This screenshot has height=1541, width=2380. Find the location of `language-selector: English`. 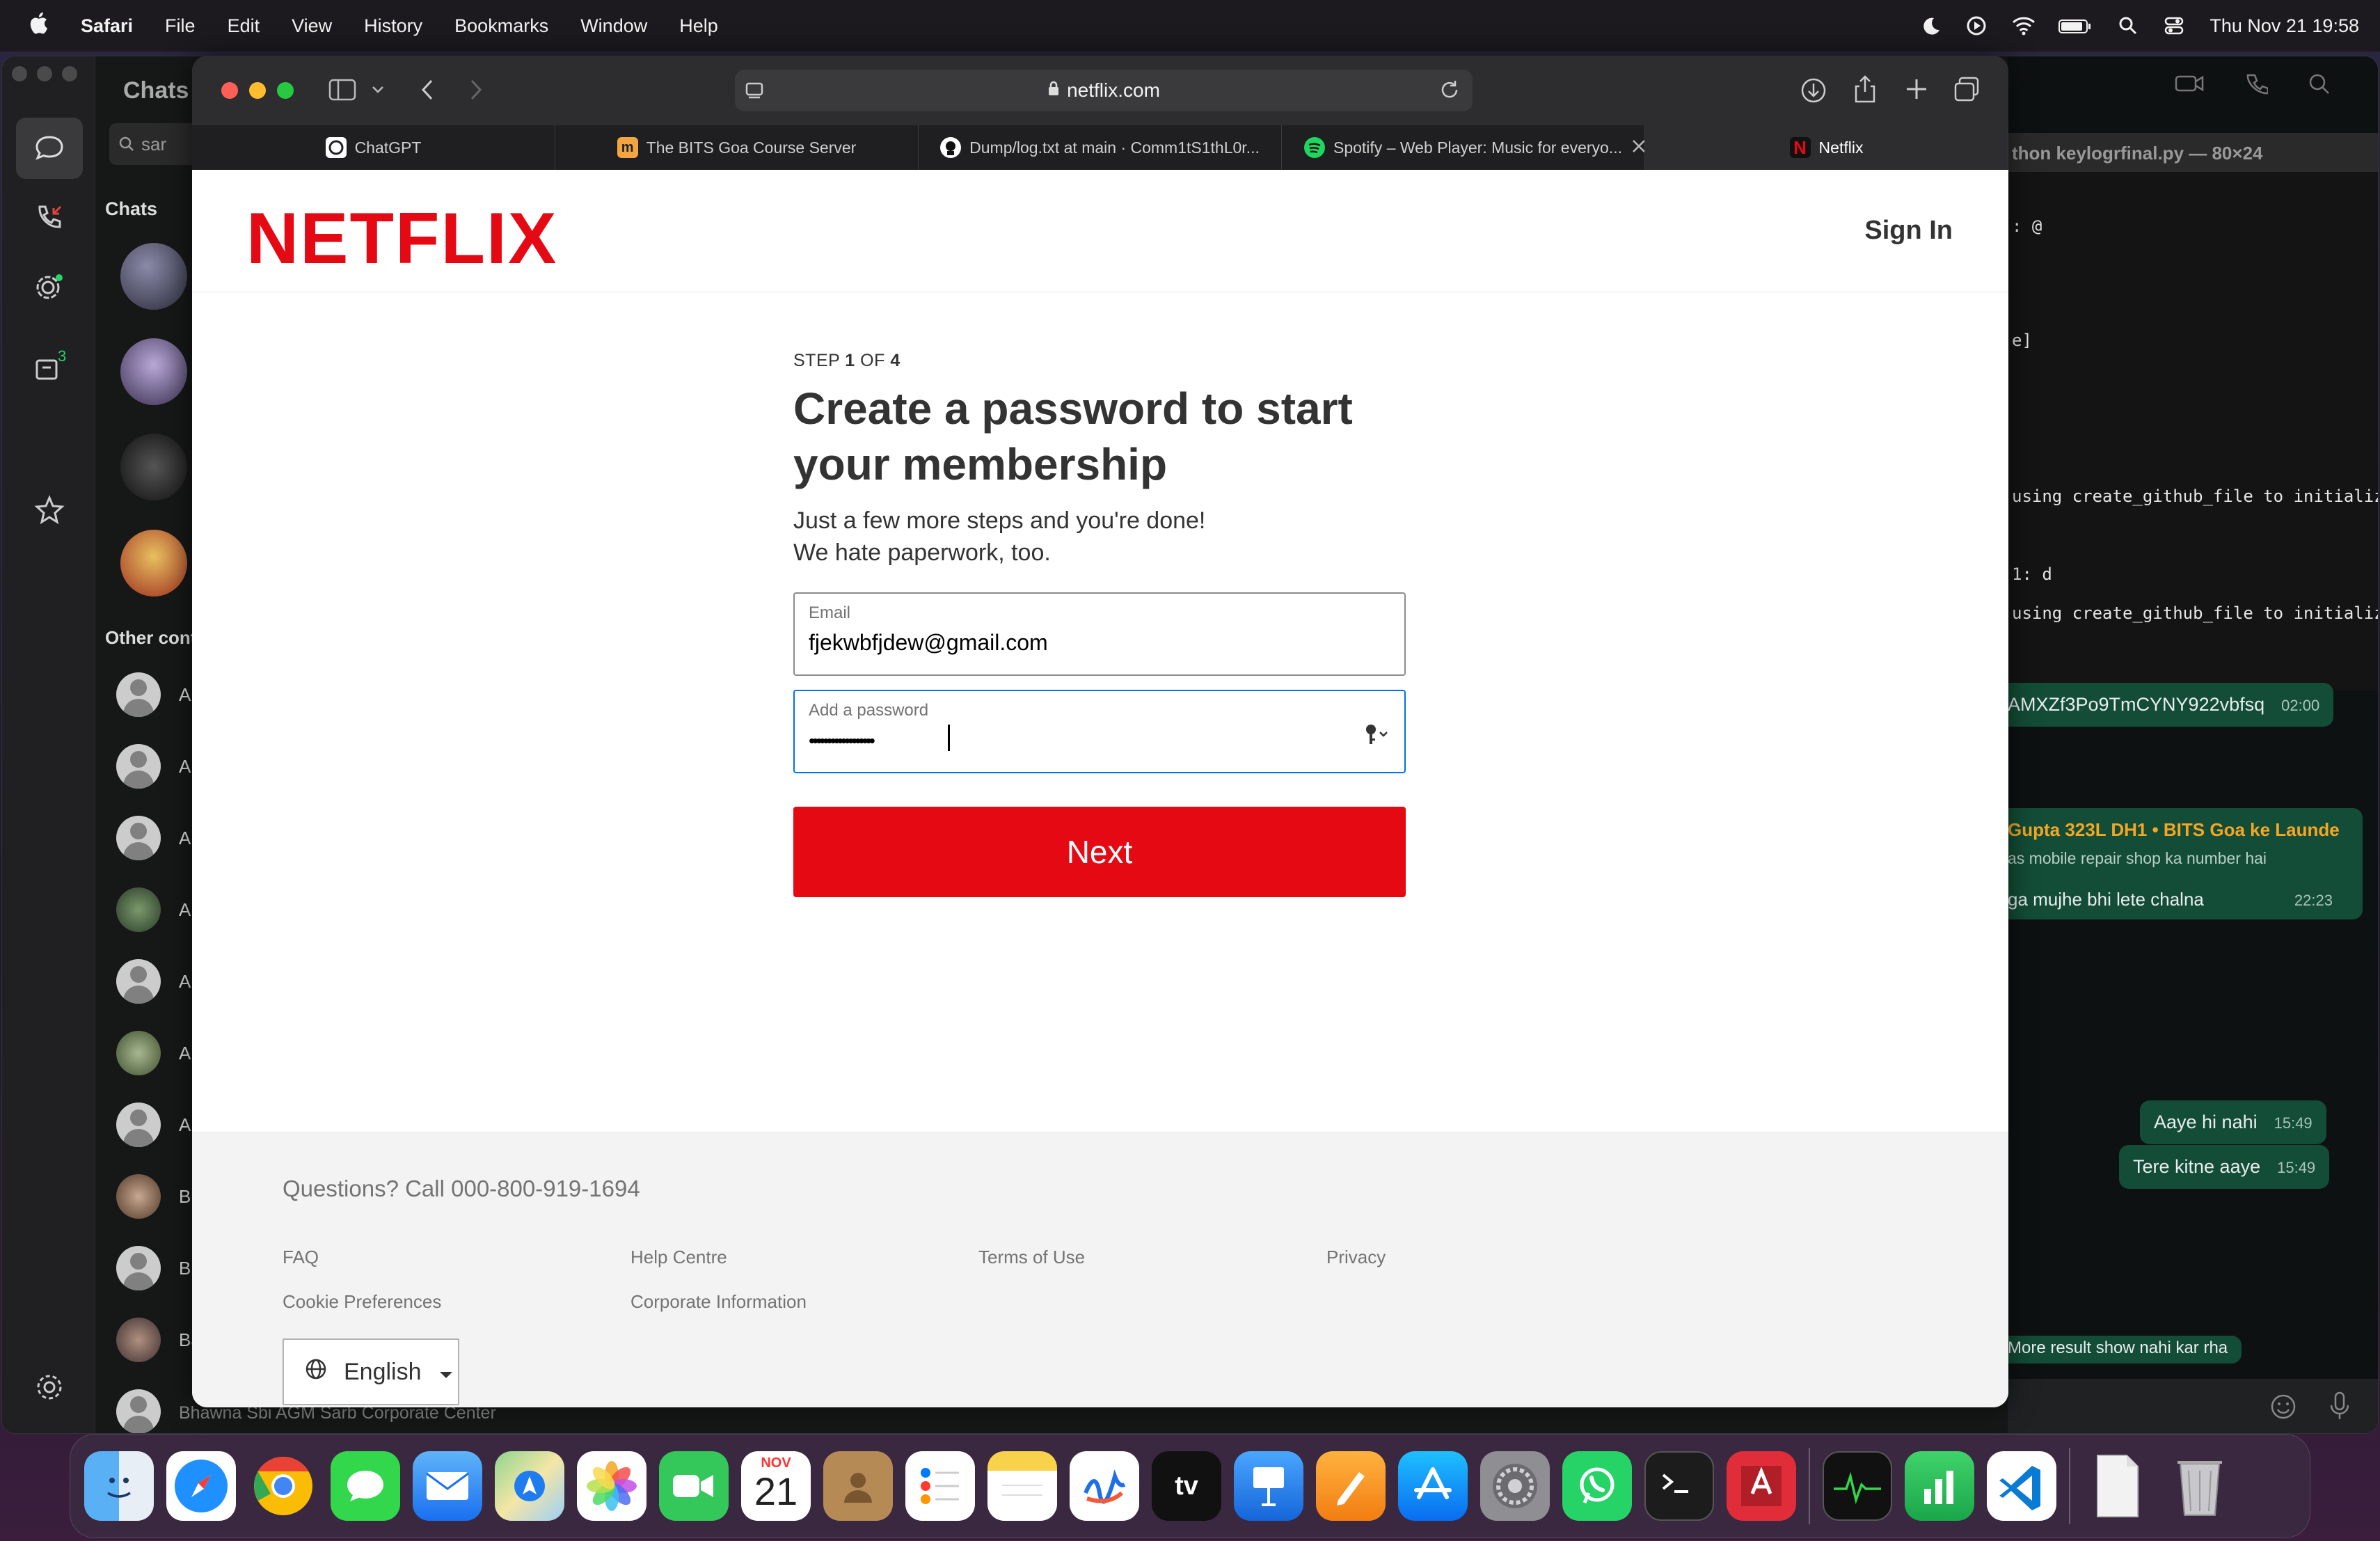

language-selector: English is located at coordinates (371, 1371).